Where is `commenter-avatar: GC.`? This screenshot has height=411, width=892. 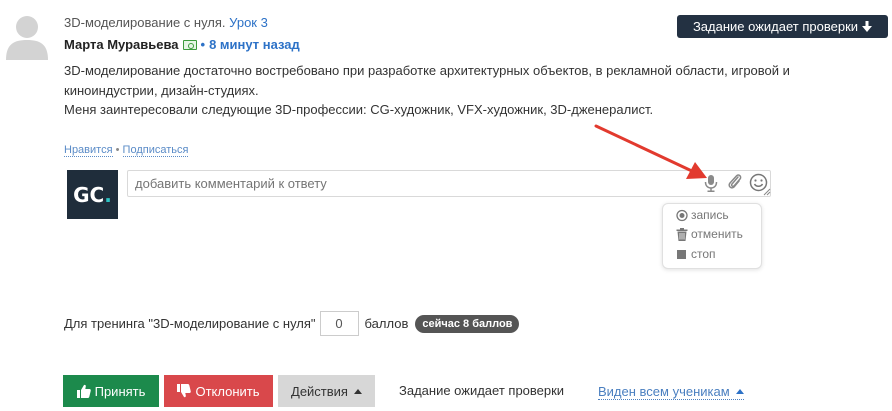
commenter-avatar: GC. is located at coordinates (92, 194).